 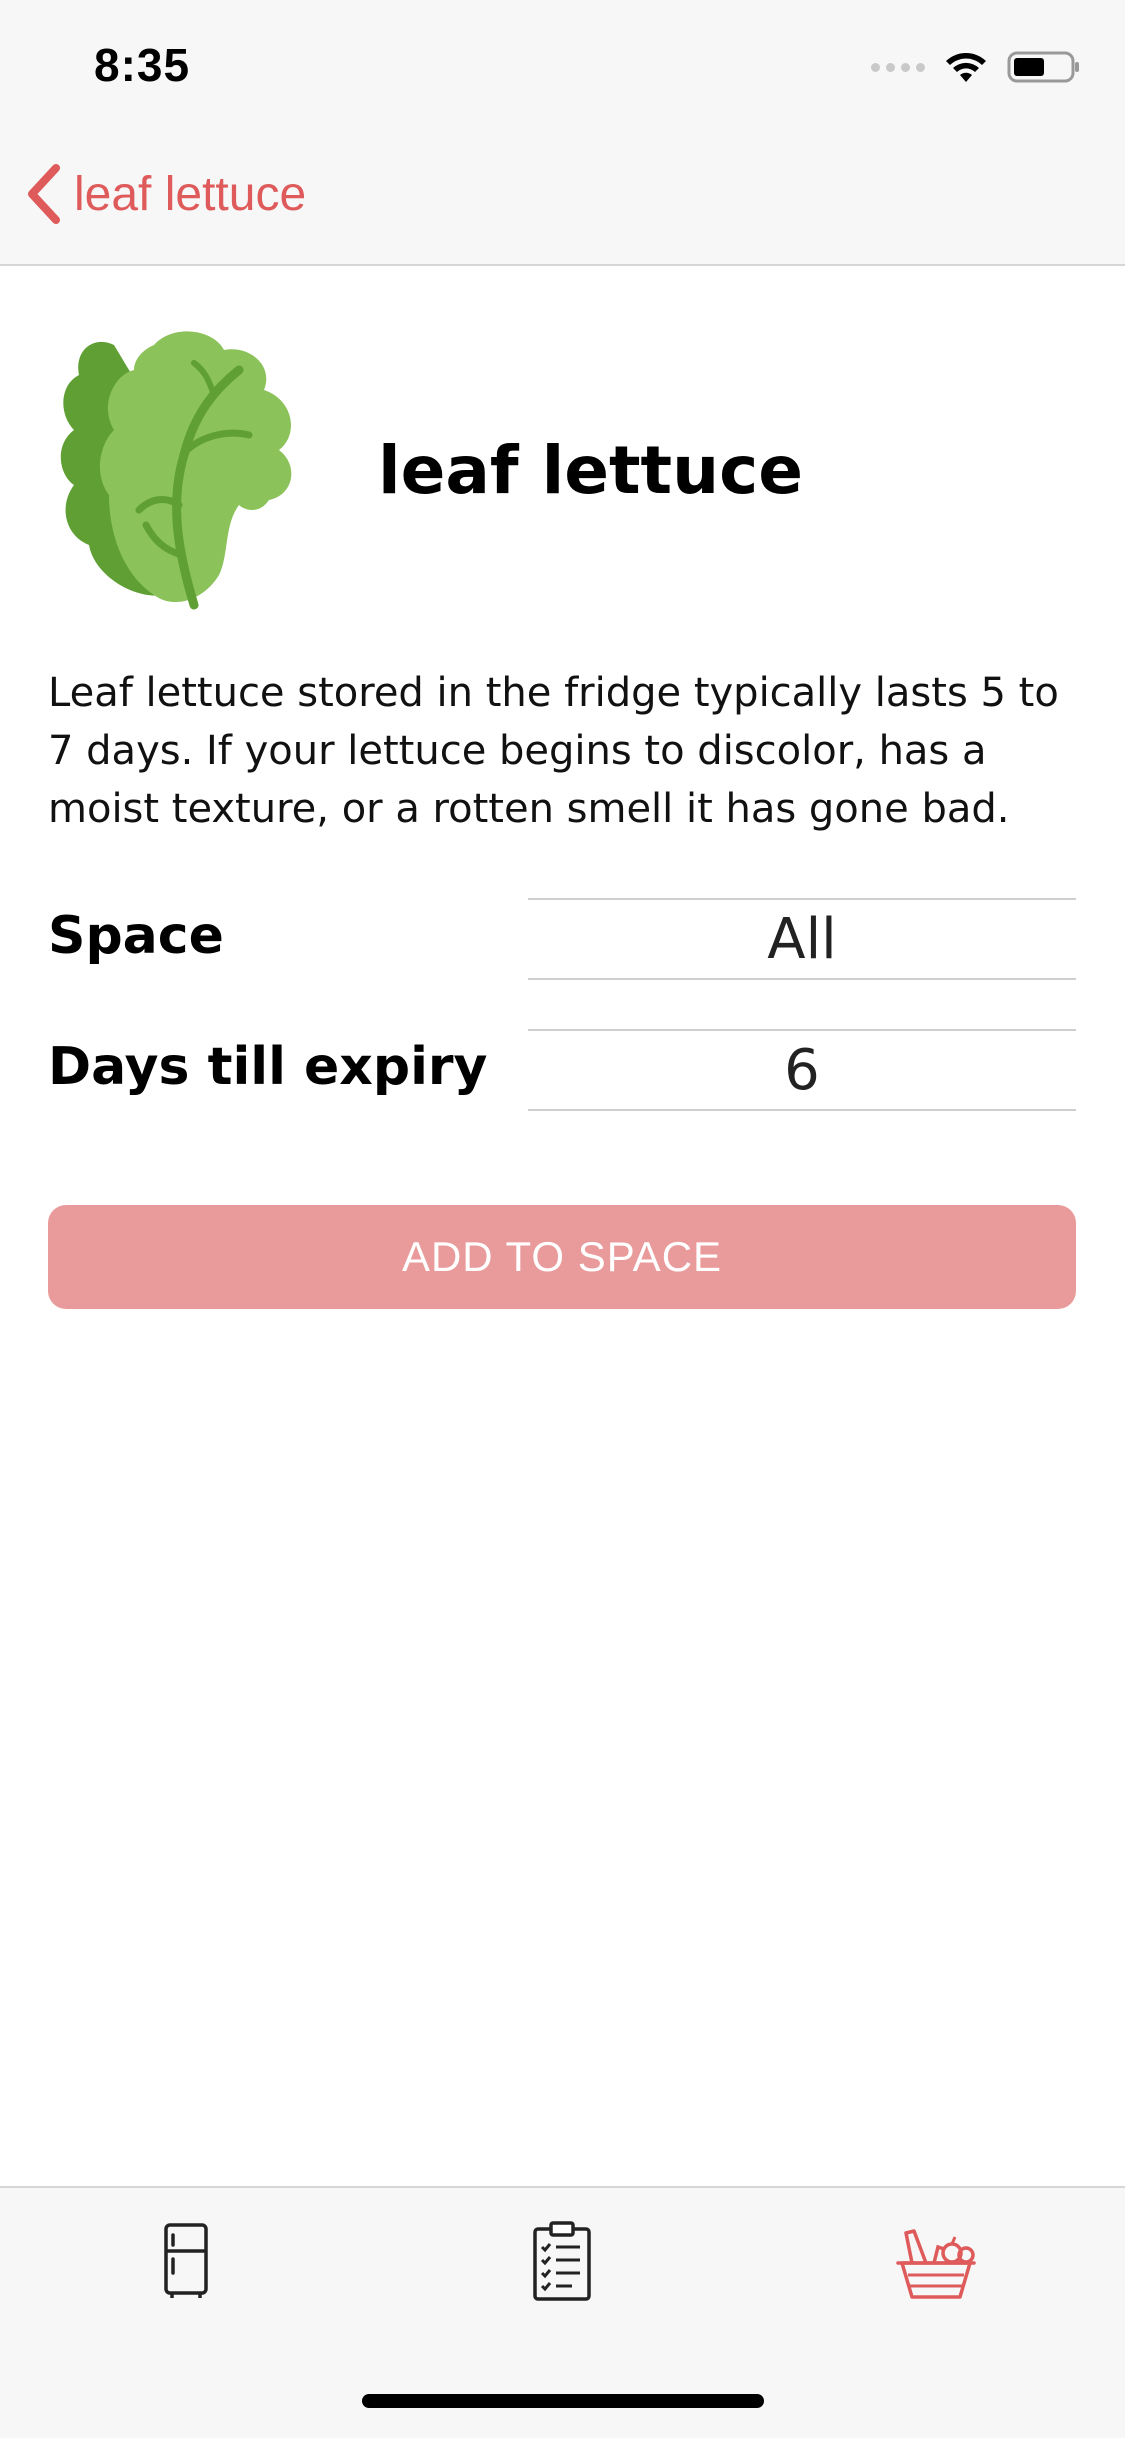 What do you see at coordinates (562, 1257) in the screenshot?
I see `add-to-space-button: ADD TO SPACE` at bounding box center [562, 1257].